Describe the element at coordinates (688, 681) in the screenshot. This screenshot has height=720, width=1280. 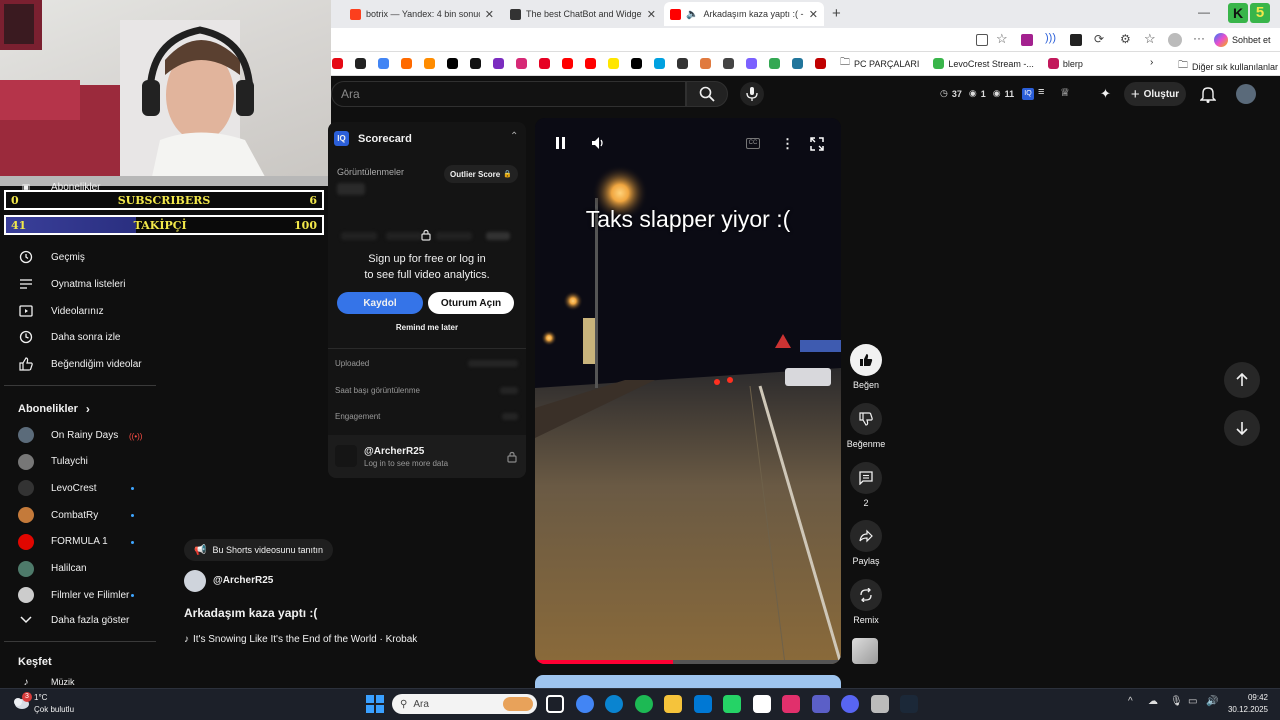
I see `next-short-preview` at that location.